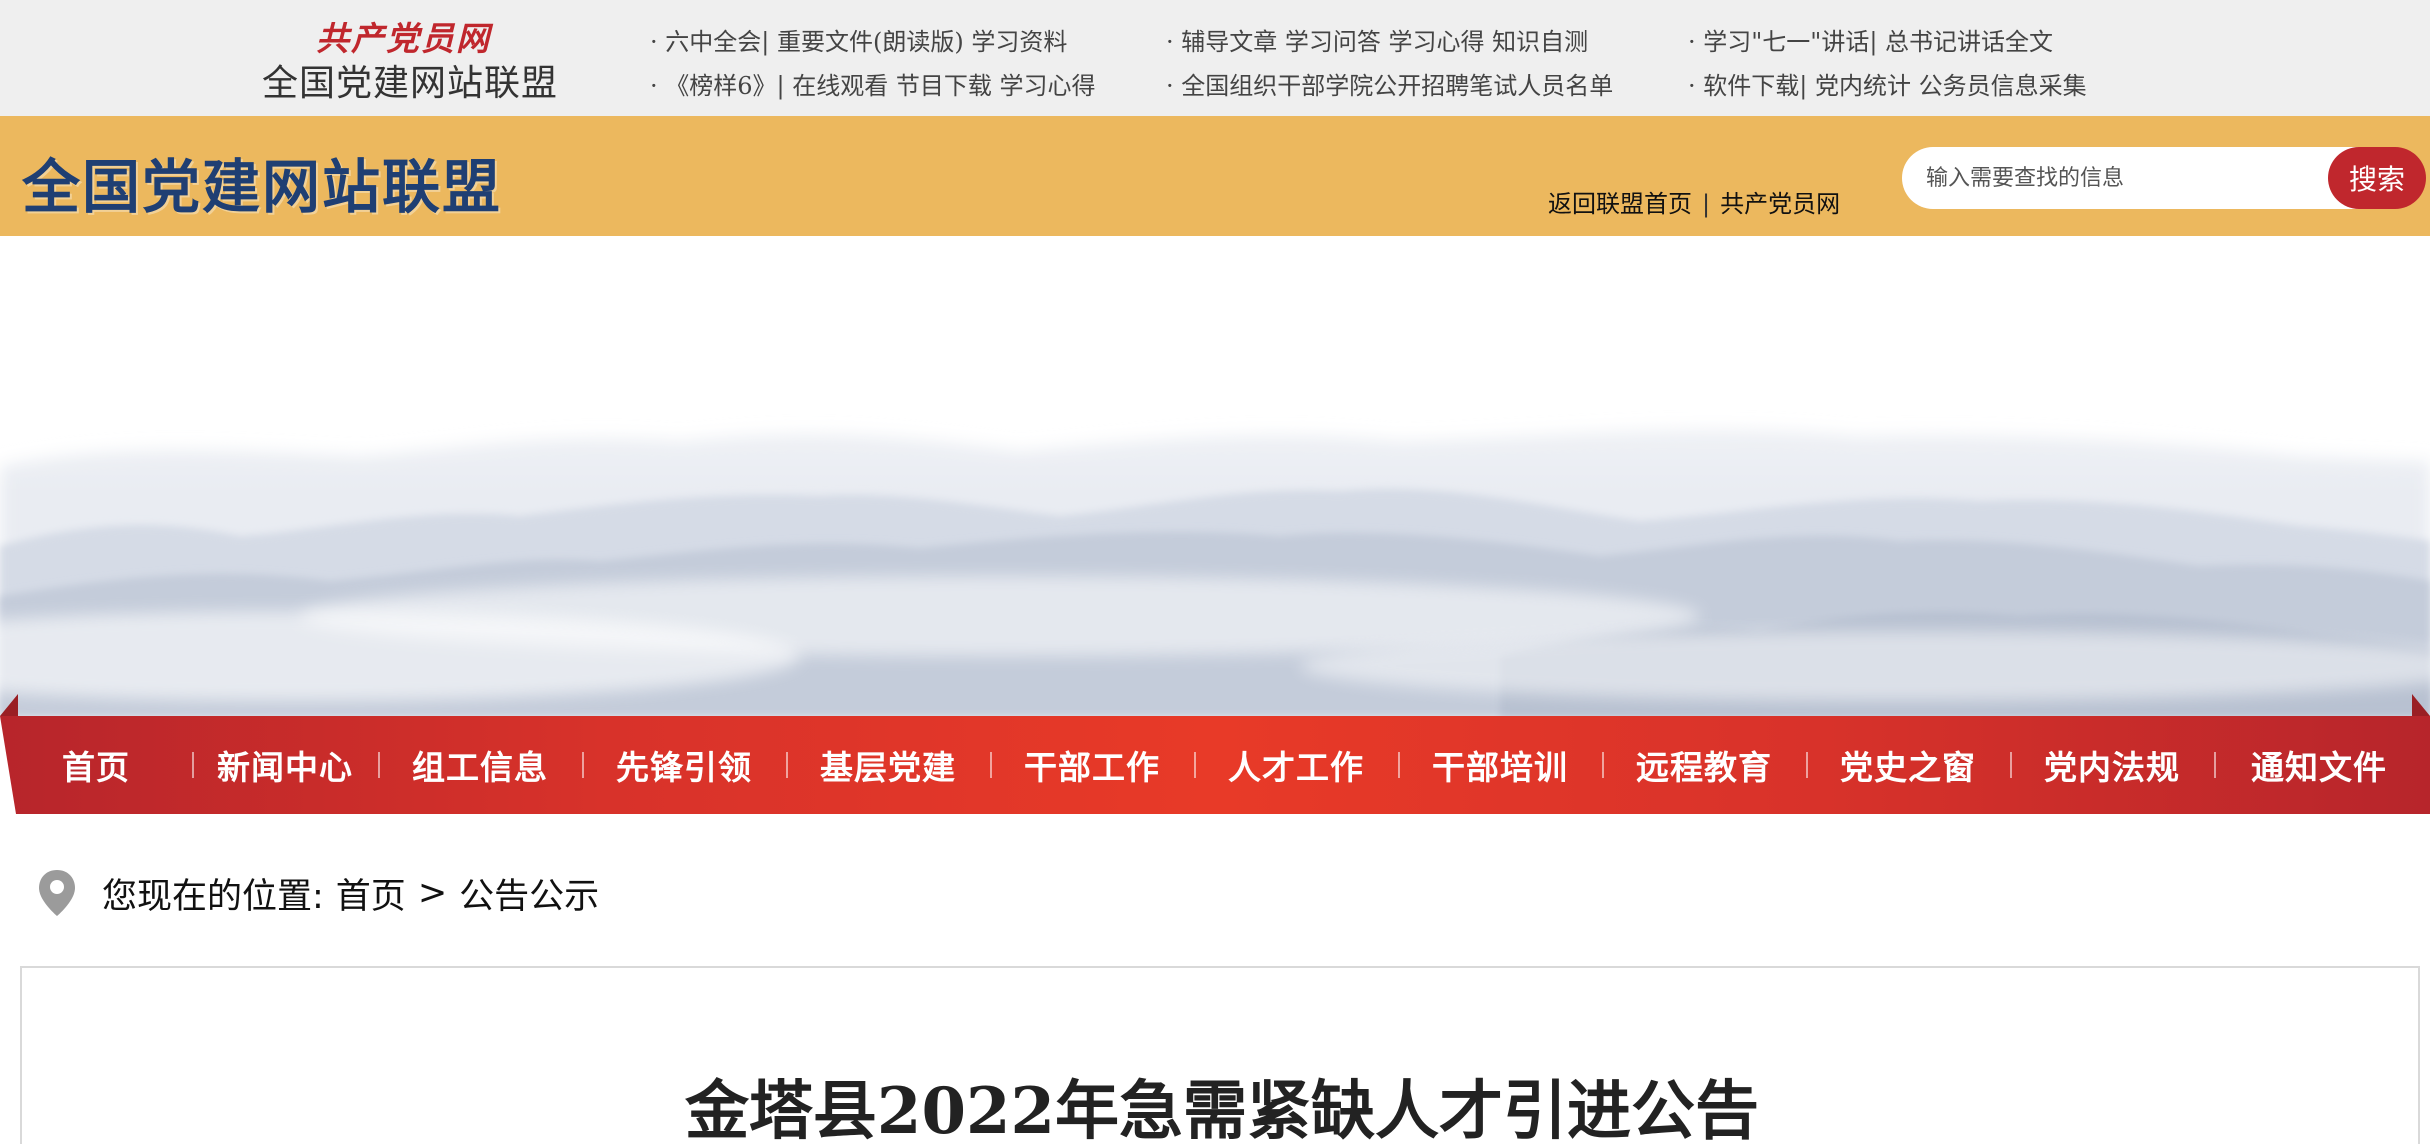 Image resolution: width=2430 pixels, height=1144 pixels. I want to click on nav-item-training: 干部培训, so click(1500, 765).